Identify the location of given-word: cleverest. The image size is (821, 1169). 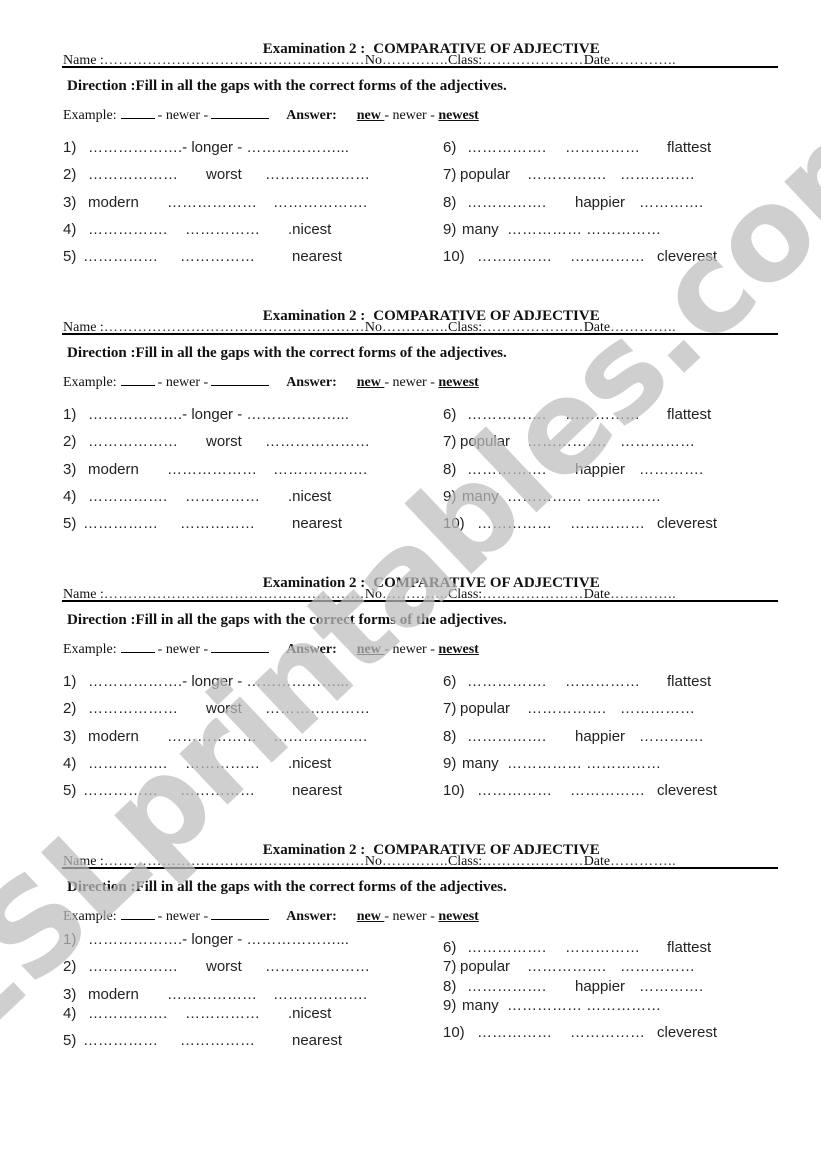
(687, 523).